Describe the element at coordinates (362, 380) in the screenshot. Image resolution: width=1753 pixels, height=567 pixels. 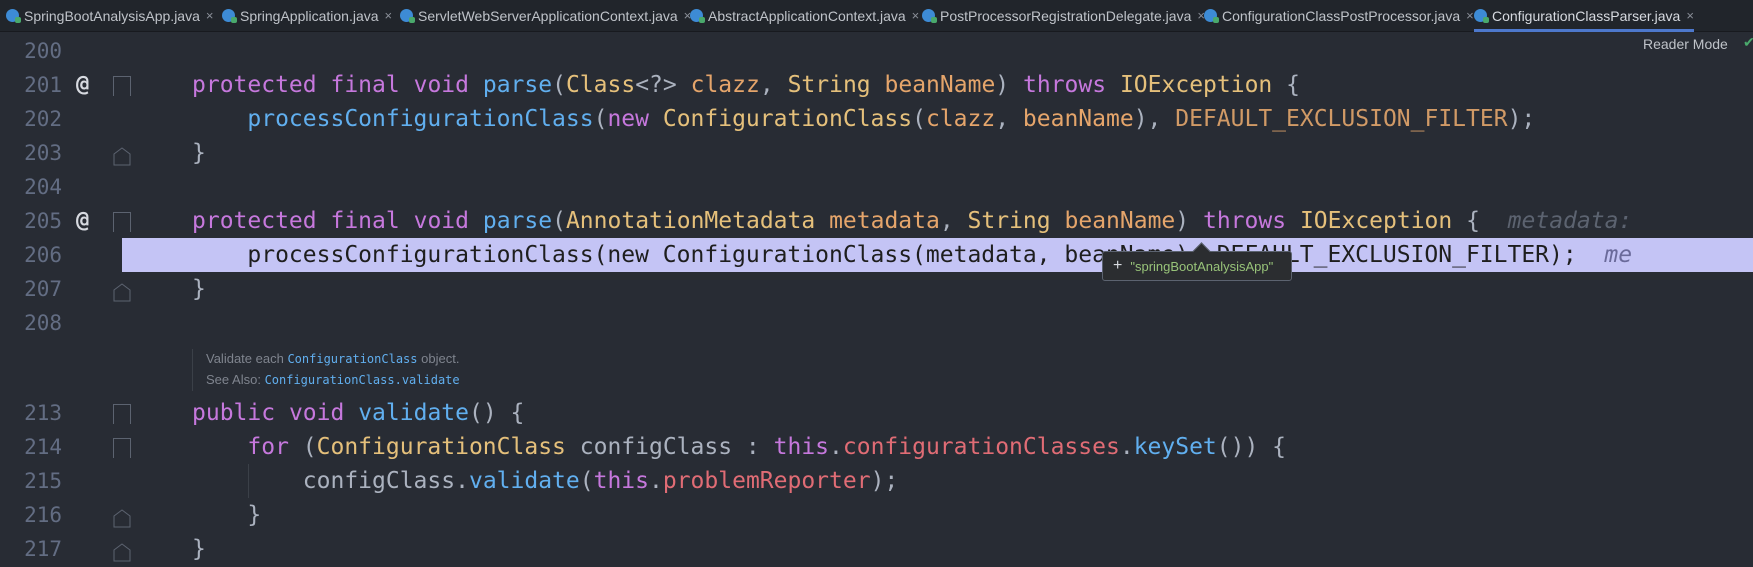
I see `javadoc-link: ConfigurationClass.validate` at that location.